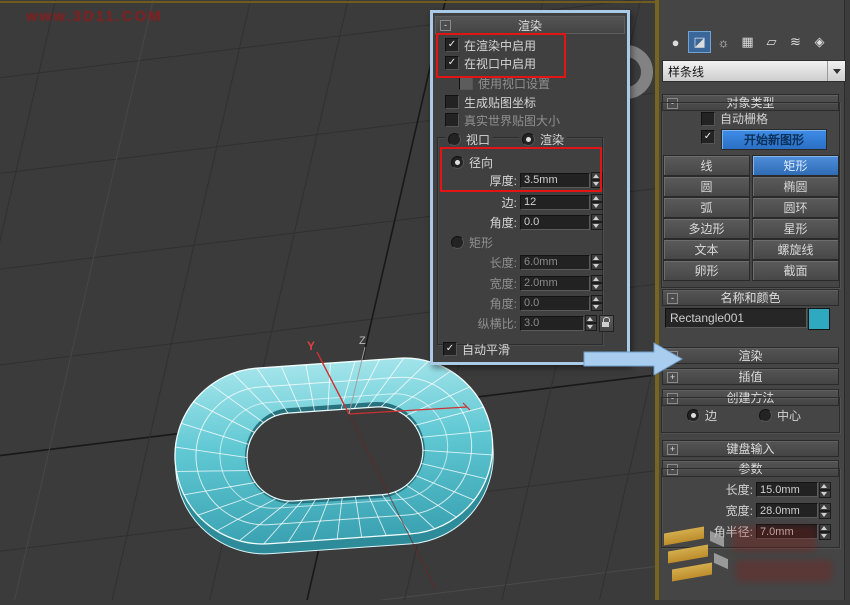 The height and width of the screenshot is (605, 850). I want to click on rollout-scrollbar, so click(847, 300).